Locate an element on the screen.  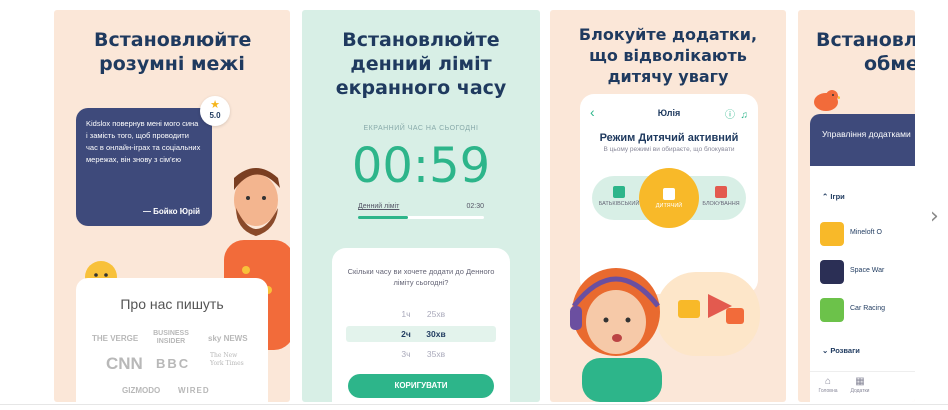
home-icon: ⌂ is located at coordinates (828, 381).